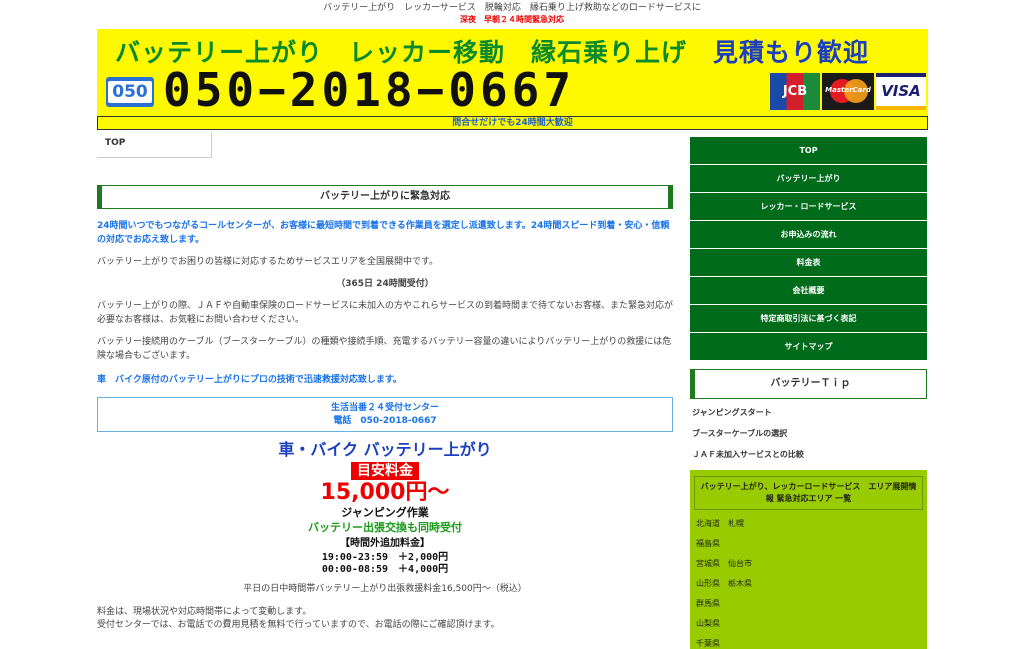  Describe the element at coordinates (808, 624) in the screenshot. I see `area-item: 山梨県` at that location.